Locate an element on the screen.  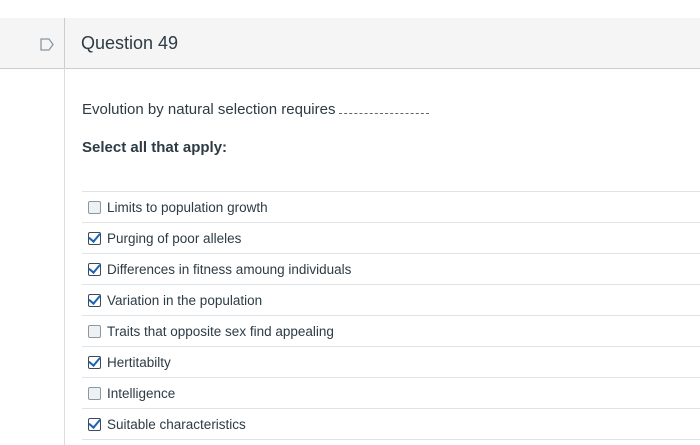
flag-icon is located at coordinates (47, 44).